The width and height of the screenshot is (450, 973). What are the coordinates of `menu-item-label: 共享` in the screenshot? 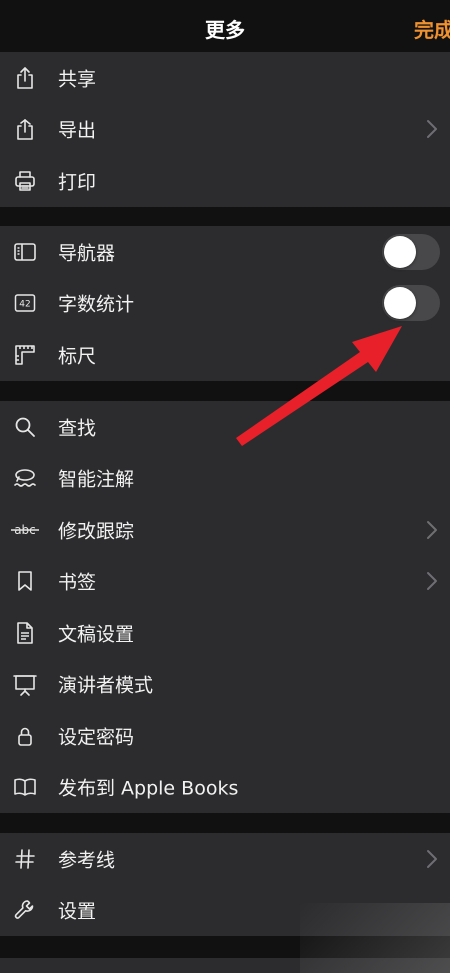 It's located at (77, 79).